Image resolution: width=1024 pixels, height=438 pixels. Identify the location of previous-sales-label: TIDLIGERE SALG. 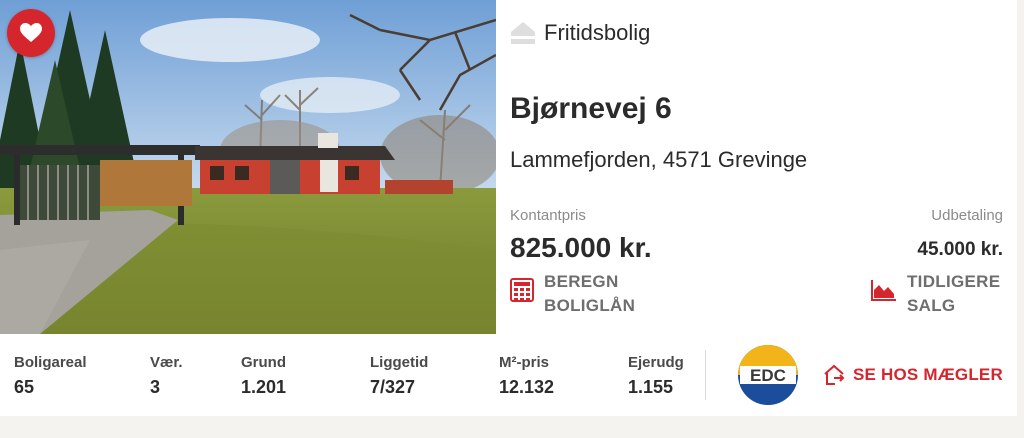
(954, 293).